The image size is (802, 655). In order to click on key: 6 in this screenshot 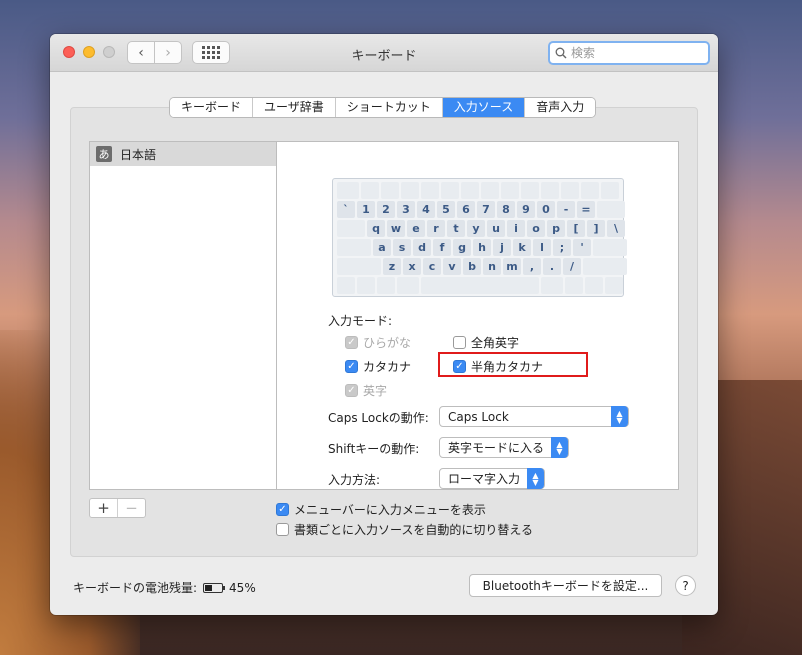, I will do `click(466, 209)`.